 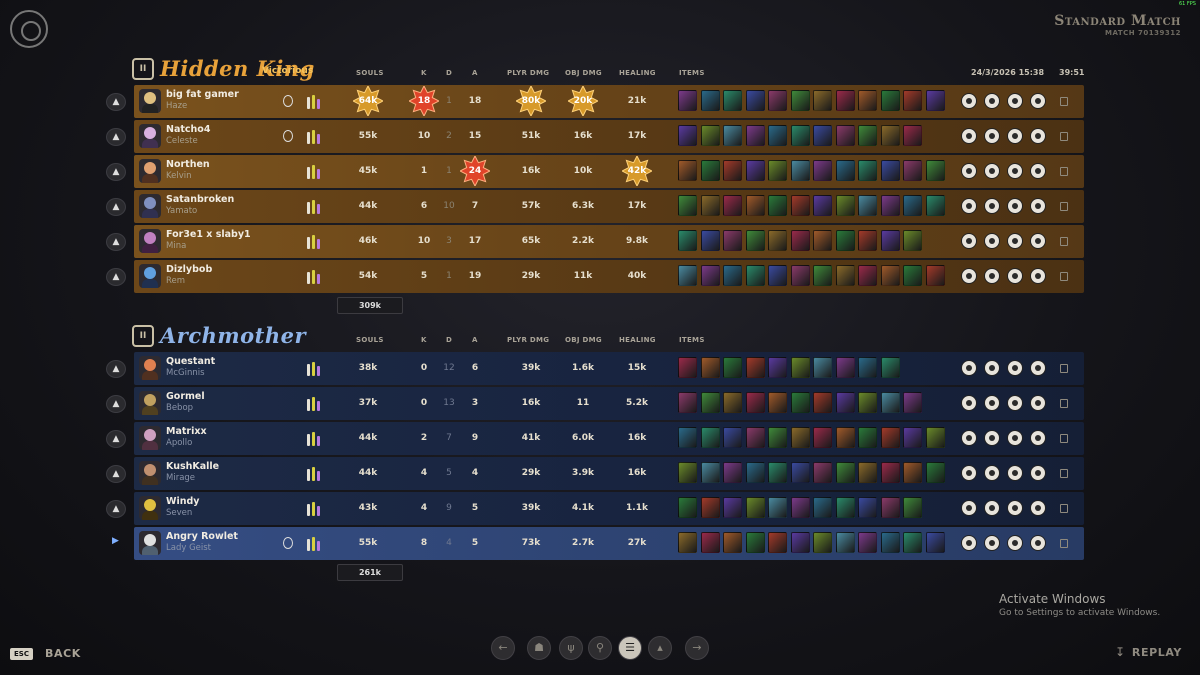 What do you see at coordinates (63, 653) in the screenshot?
I see `back-button: BACK` at bounding box center [63, 653].